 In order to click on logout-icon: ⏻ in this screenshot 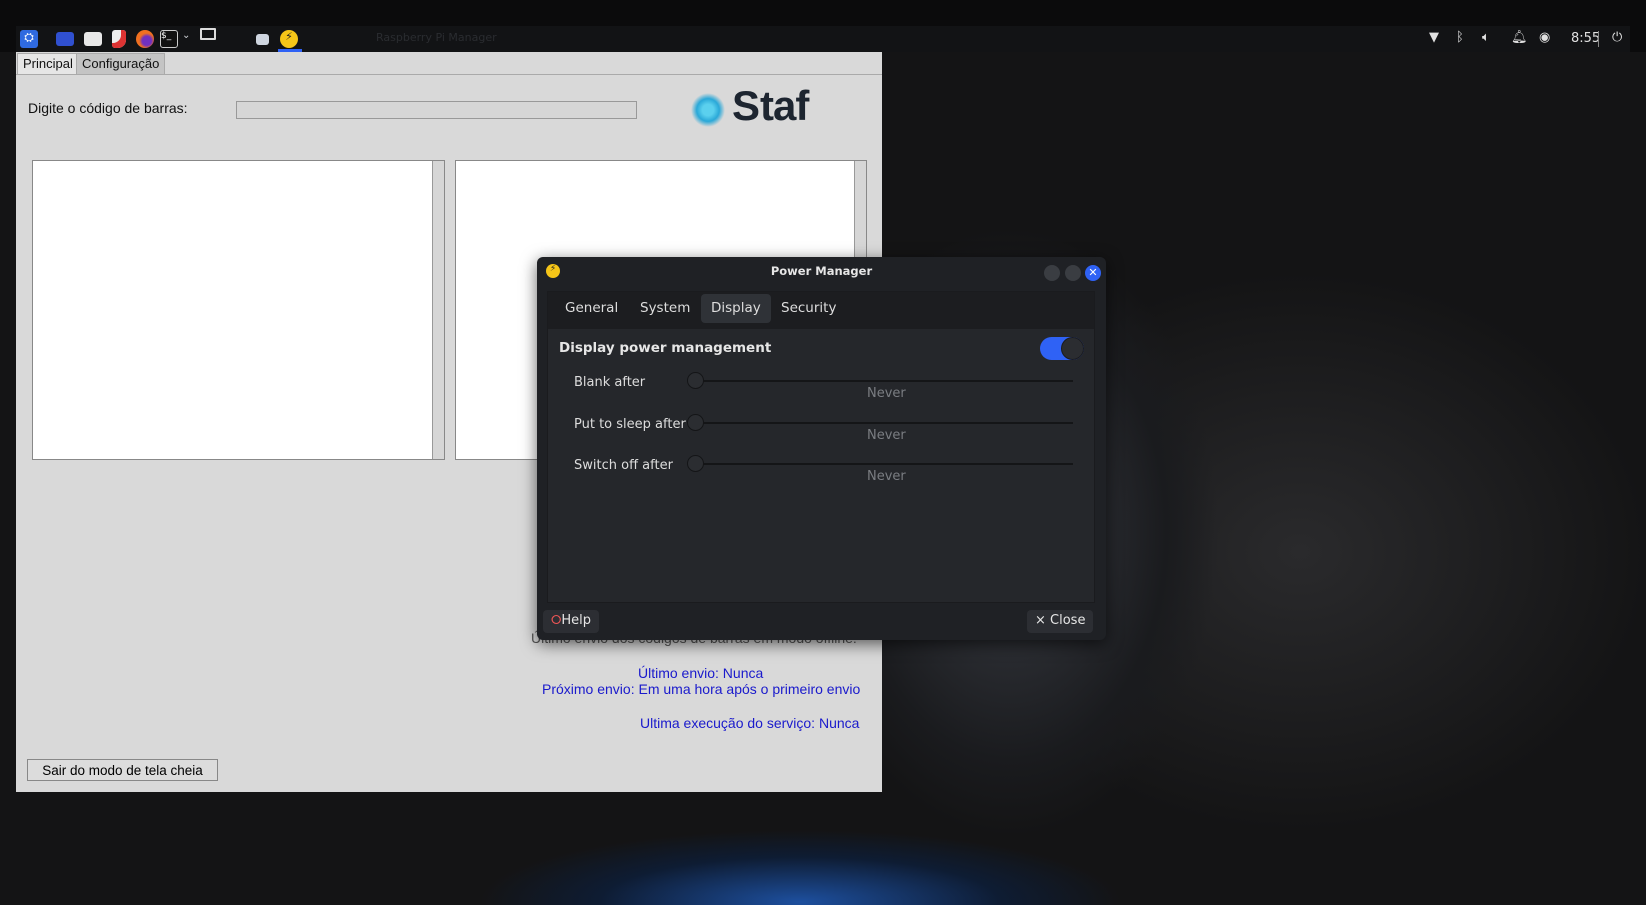, I will do `click(1617, 37)`.